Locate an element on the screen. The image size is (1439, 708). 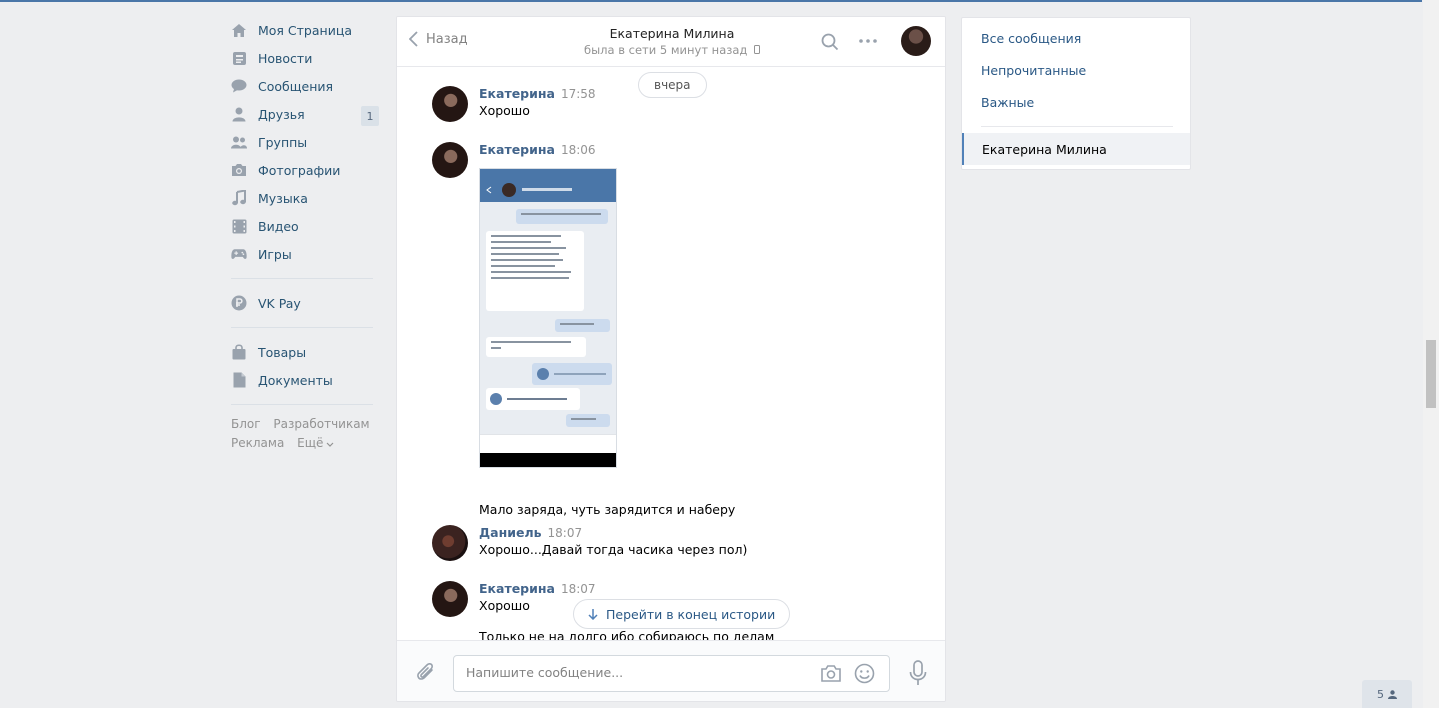
scrollbar-thumb is located at coordinates (1431, 374).